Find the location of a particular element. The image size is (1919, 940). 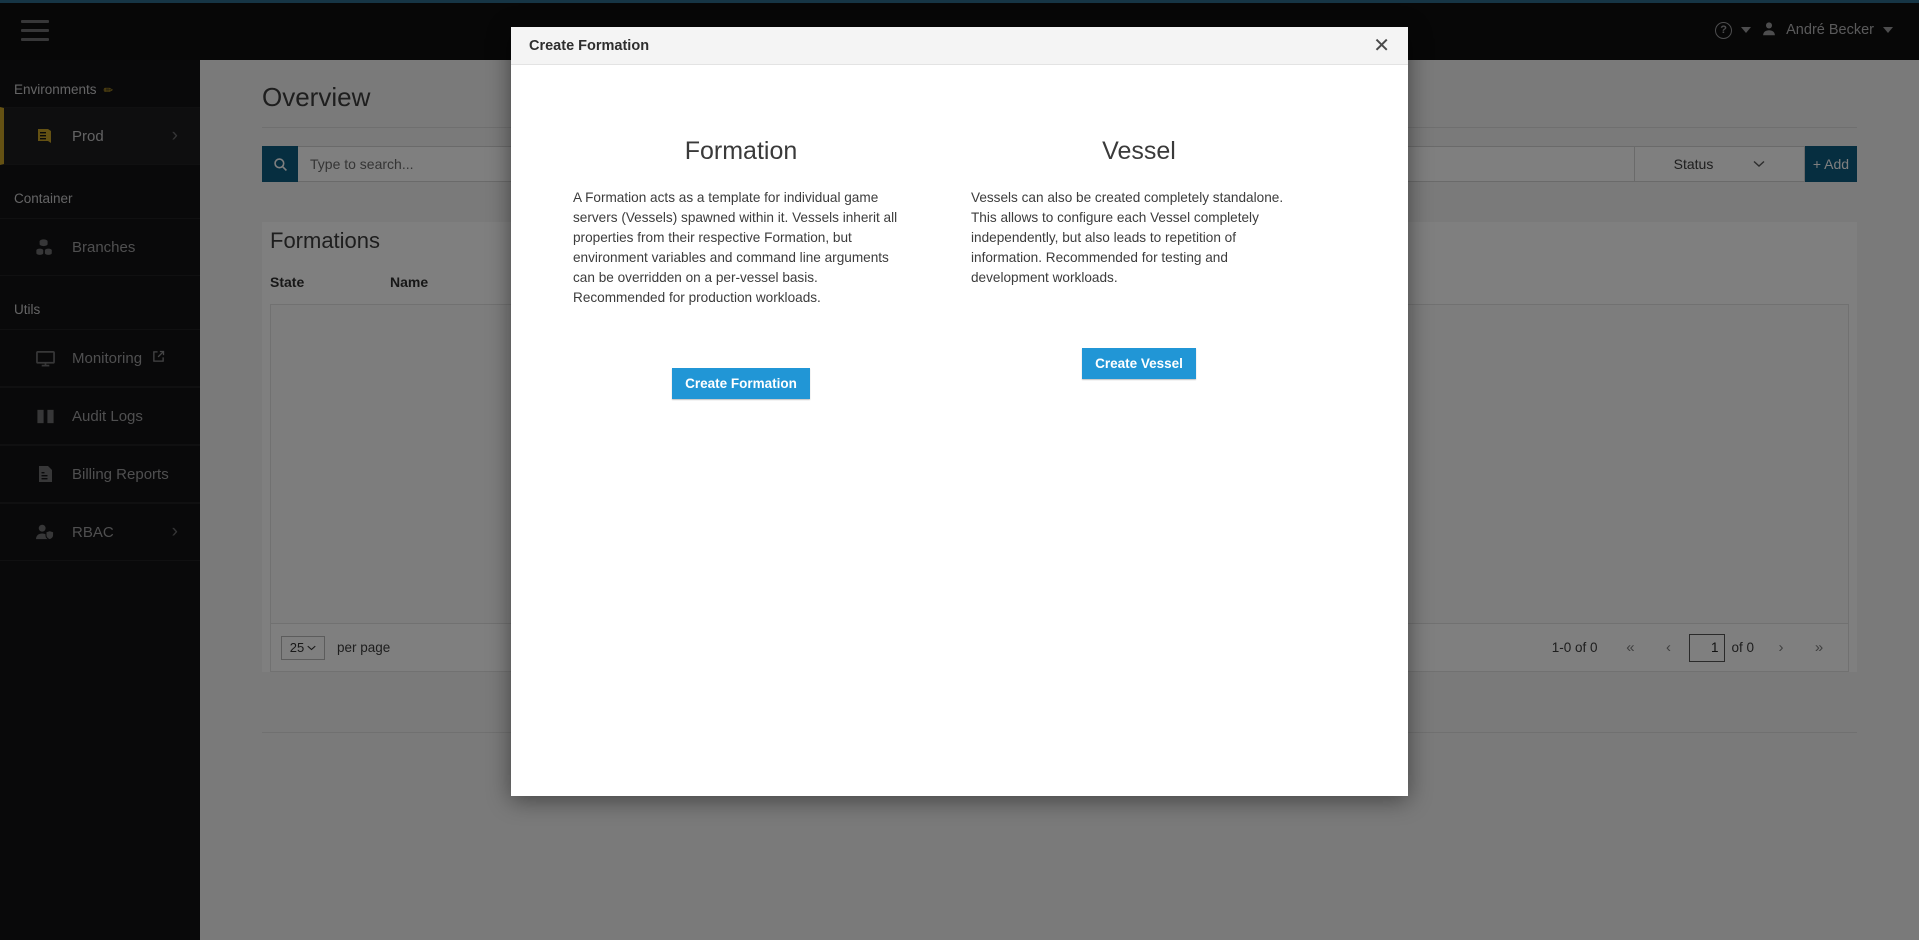

create-formation-button: Create Formation is located at coordinates (741, 383).